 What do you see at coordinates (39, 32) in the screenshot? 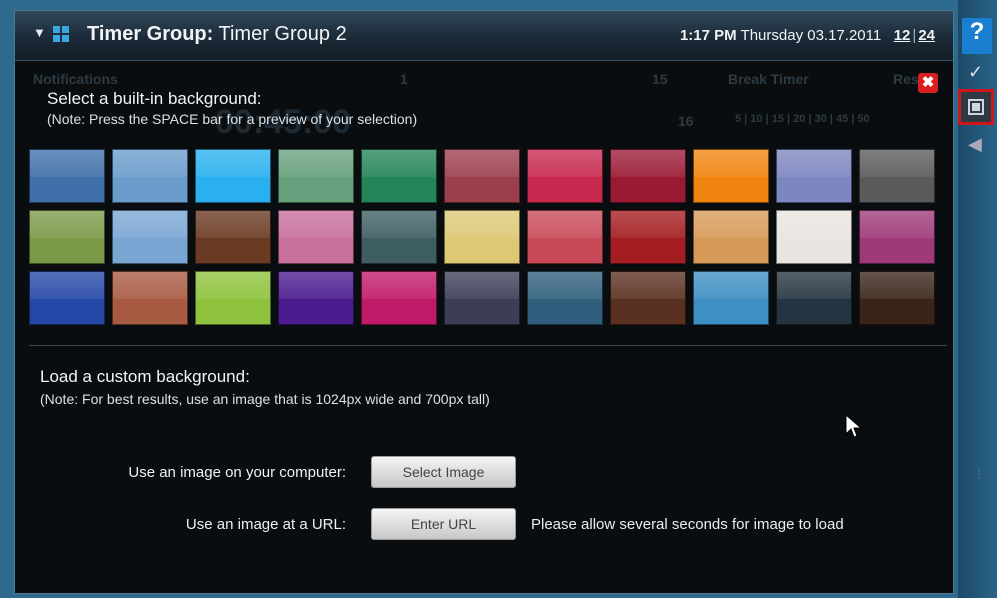
I see `collapse-arrow-icon: ▼` at bounding box center [39, 32].